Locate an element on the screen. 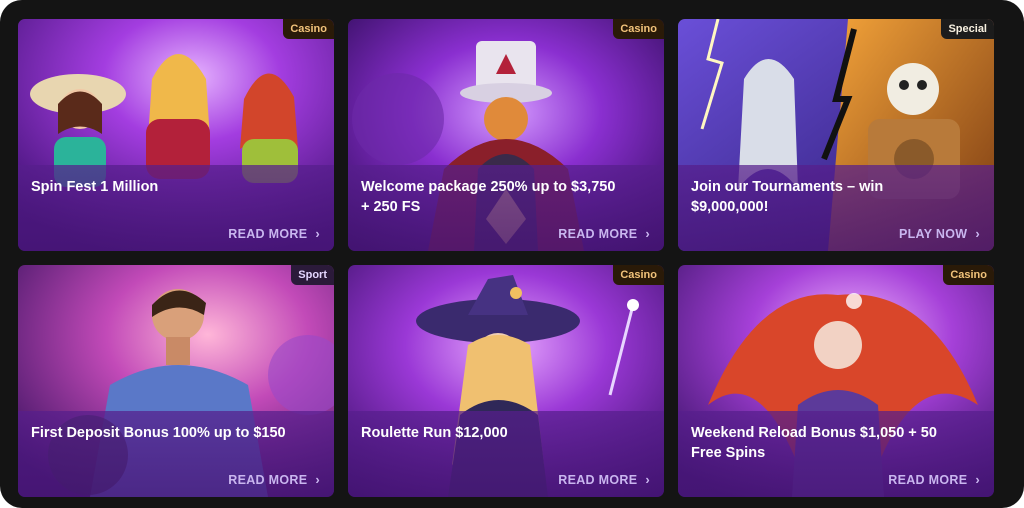 The height and width of the screenshot is (508, 1024). category-badge: Special is located at coordinates (967, 29).